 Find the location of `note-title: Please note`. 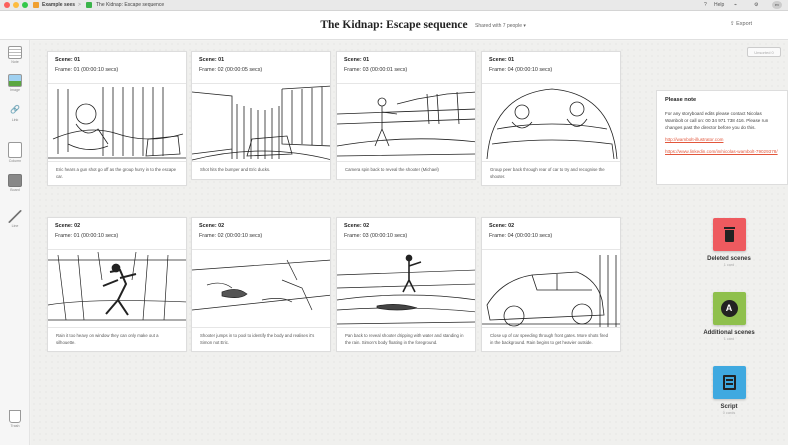

note-title: Please note is located at coordinates (681, 100).